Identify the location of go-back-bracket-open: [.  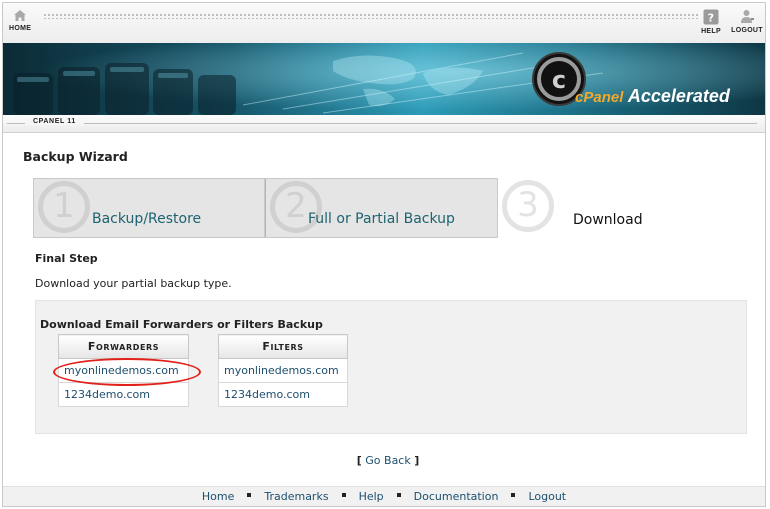
(359, 460).